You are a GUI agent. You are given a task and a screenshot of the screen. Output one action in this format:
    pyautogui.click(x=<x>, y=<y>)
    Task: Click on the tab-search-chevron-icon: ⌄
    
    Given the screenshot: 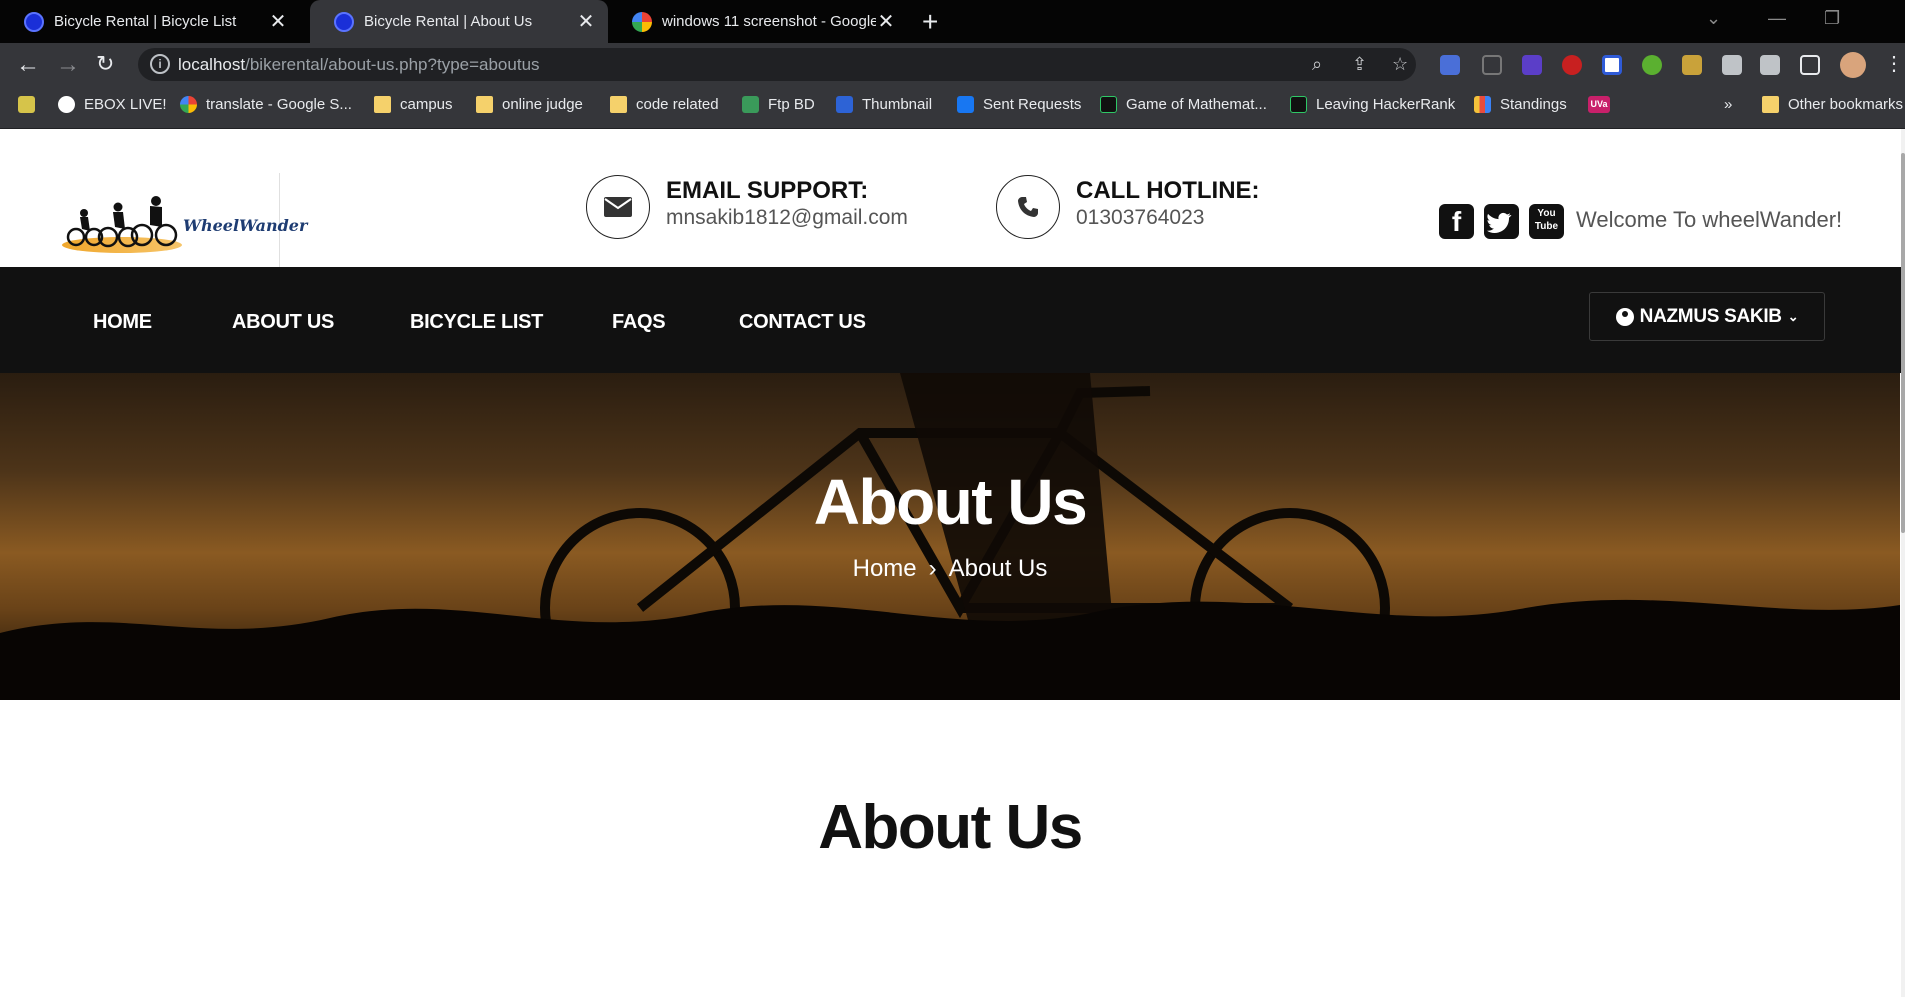 What is the action you would take?
    pyautogui.click(x=1713, y=18)
    